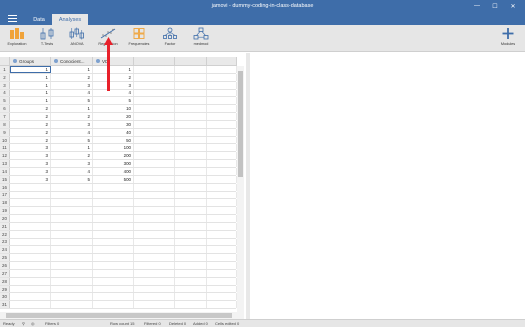 Image resolution: width=525 pixels, height=327 pixels. Describe the element at coordinates (5, 242) in the screenshot. I see `row-number: 23` at that location.